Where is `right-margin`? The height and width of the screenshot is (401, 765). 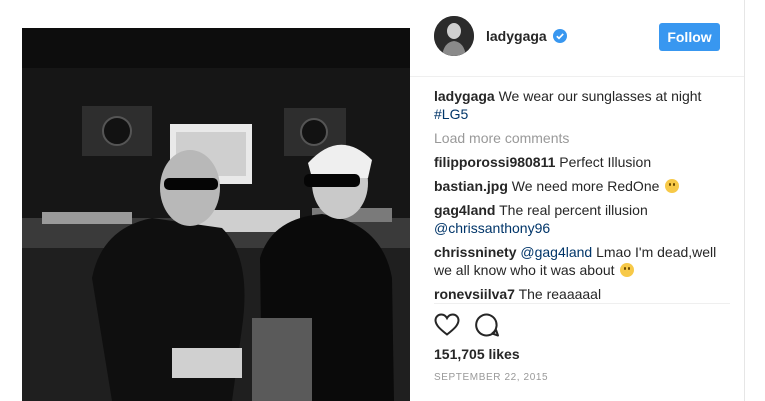 right-margin is located at coordinates (755, 200).